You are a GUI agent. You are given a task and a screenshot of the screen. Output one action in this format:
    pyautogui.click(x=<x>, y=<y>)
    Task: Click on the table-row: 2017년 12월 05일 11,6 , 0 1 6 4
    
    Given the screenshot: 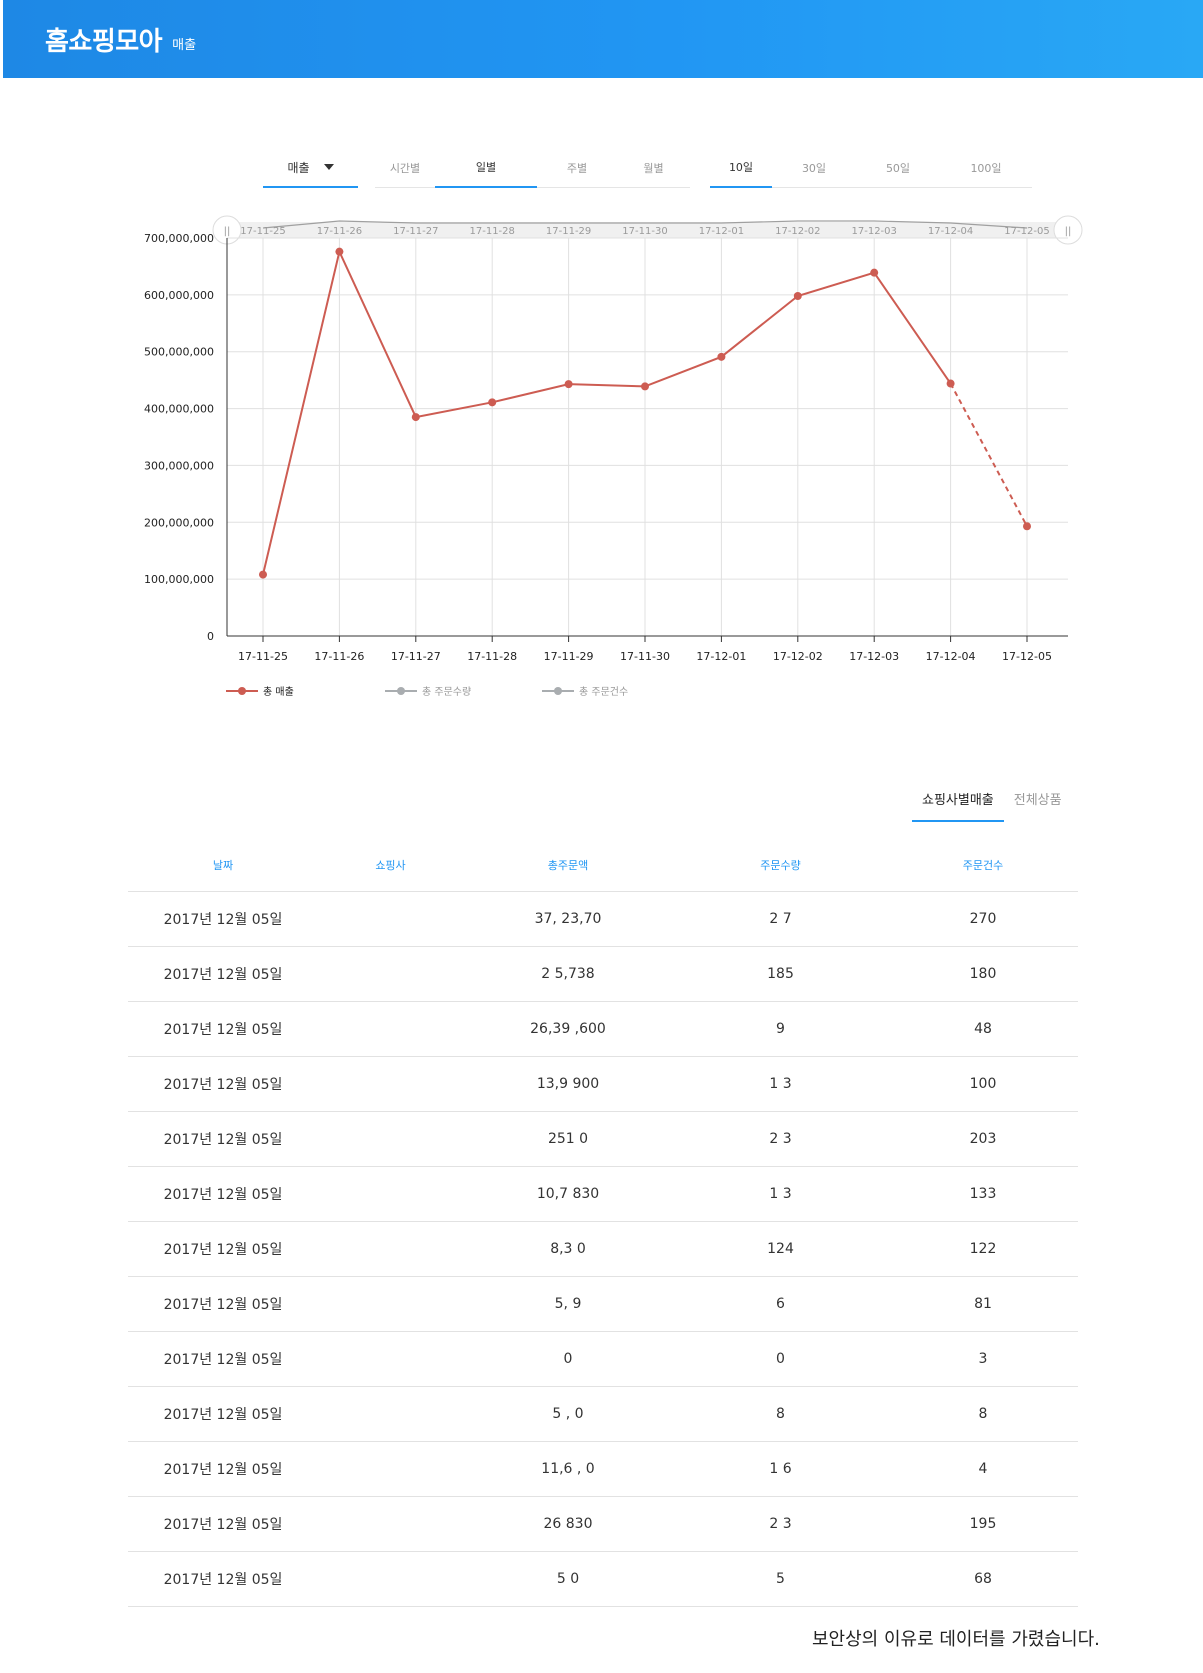 What is the action you would take?
    pyautogui.click(x=603, y=1469)
    